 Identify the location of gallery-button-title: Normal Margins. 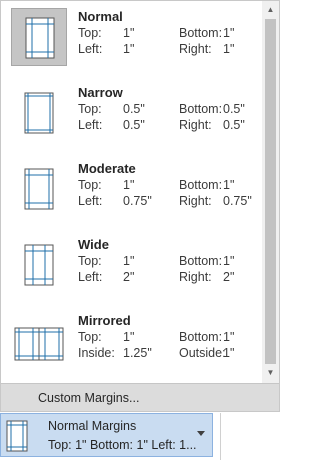
(92, 426).